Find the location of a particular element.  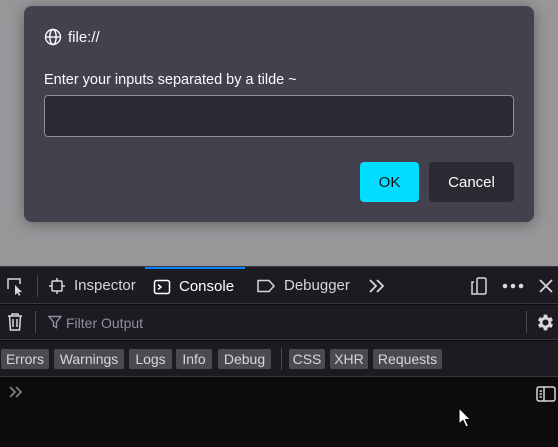

filter-info-button: Info is located at coordinates (194, 359).